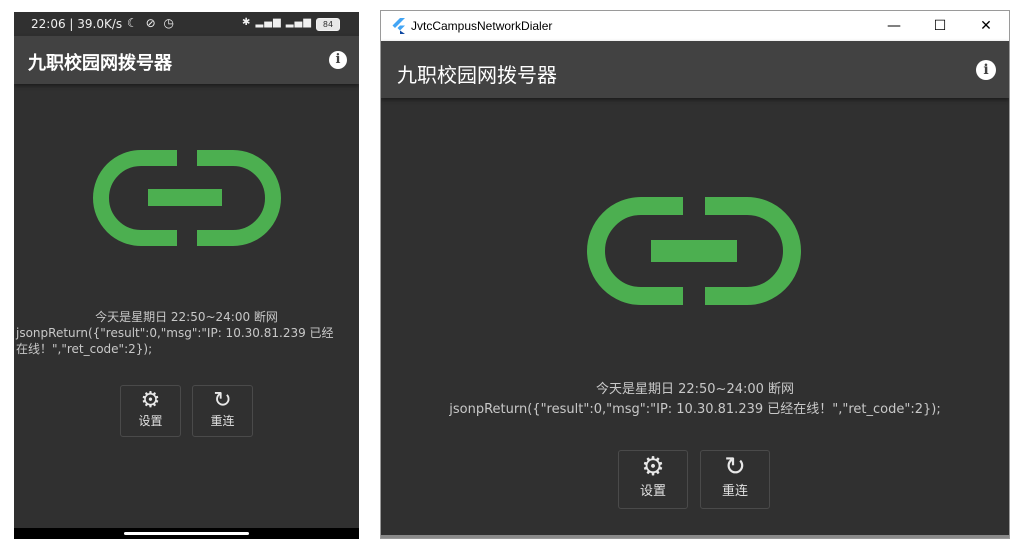 The width and height of the screenshot is (1011, 539). I want to click on home-indicator, so click(186, 533).